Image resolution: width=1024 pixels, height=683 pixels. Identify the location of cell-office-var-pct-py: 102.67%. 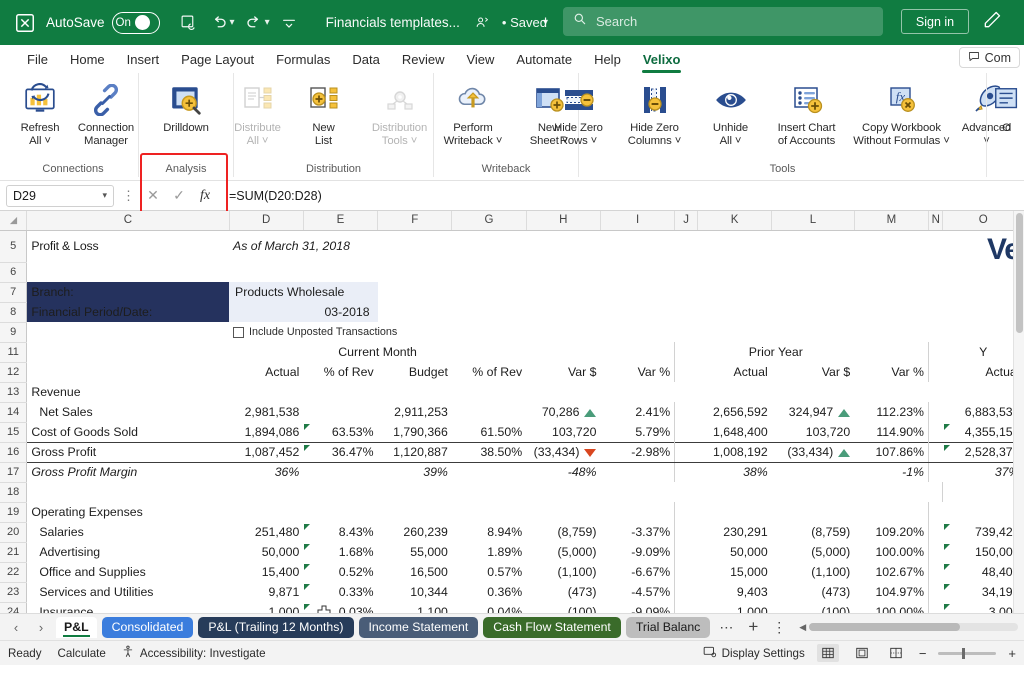
(891, 572).